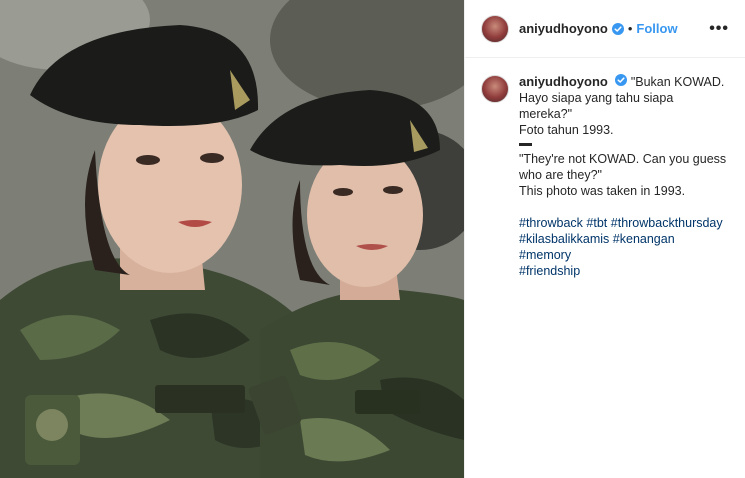 This screenshot has height=478, width=745. I want to click on post-header: aniyudhoyono • Follow •••, so click(605, 29).